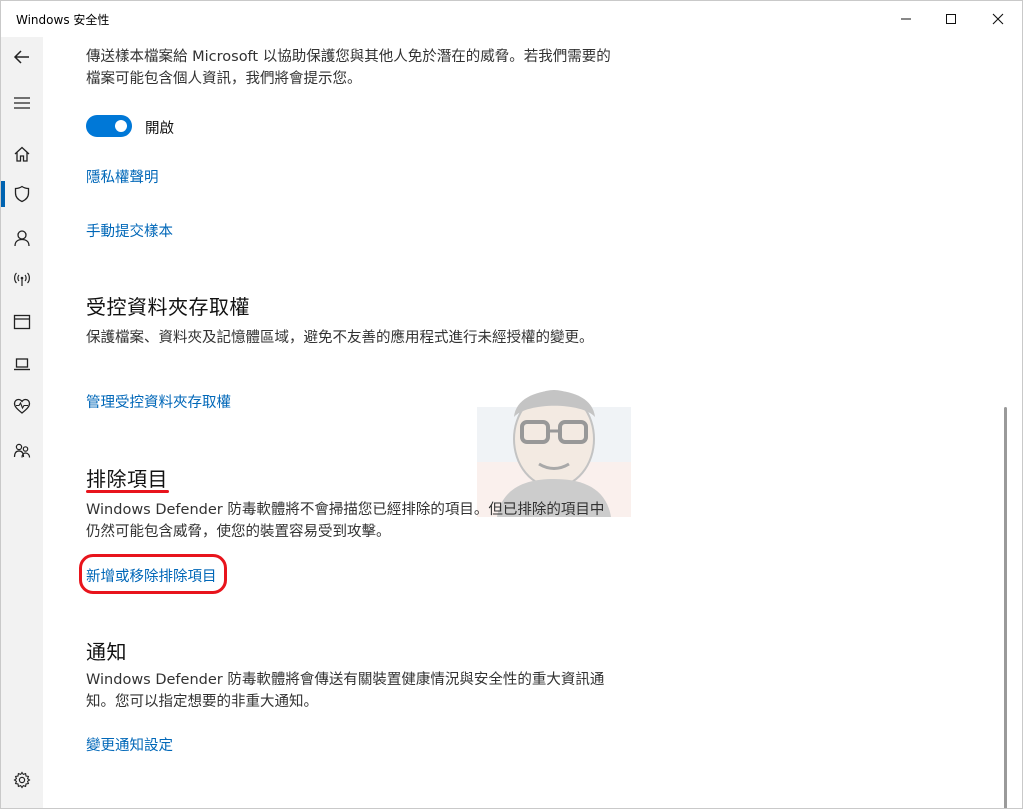 The width and height of the screenshot is (1024, 810). I want to click on notifications-heading: 通知, so click(106, 652).